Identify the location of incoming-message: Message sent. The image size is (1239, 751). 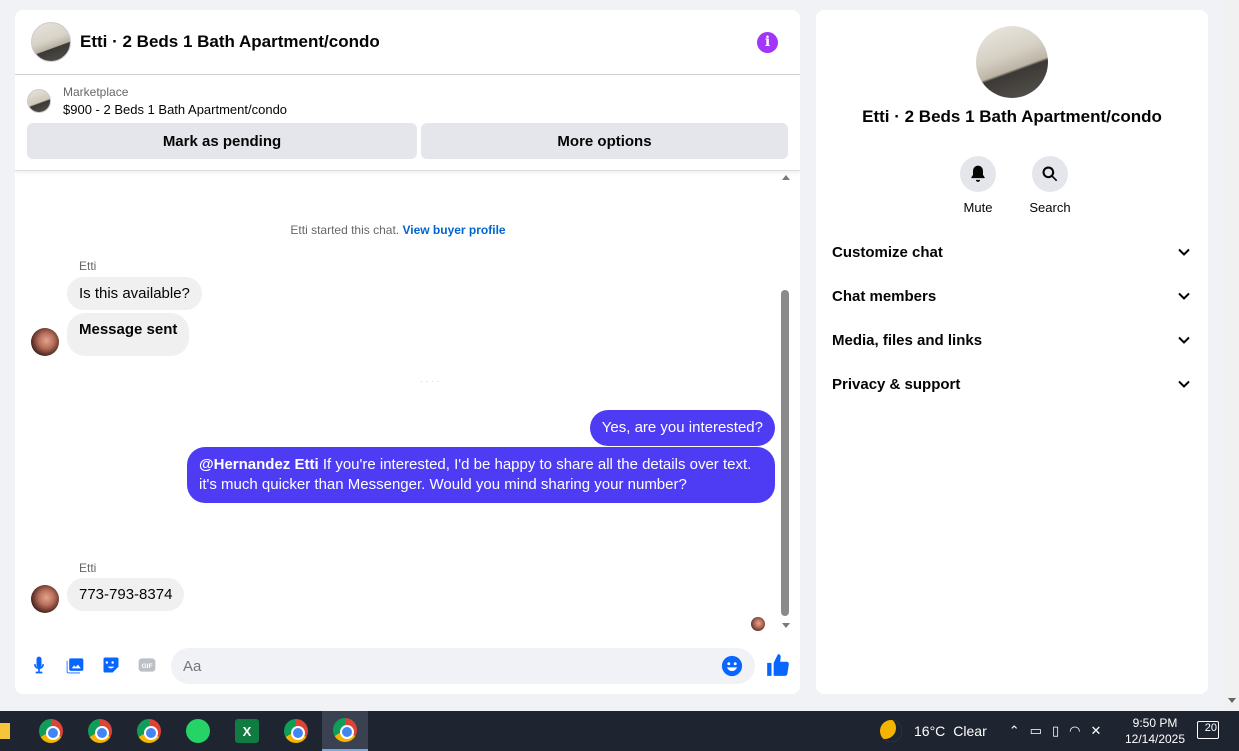
(128, 334).